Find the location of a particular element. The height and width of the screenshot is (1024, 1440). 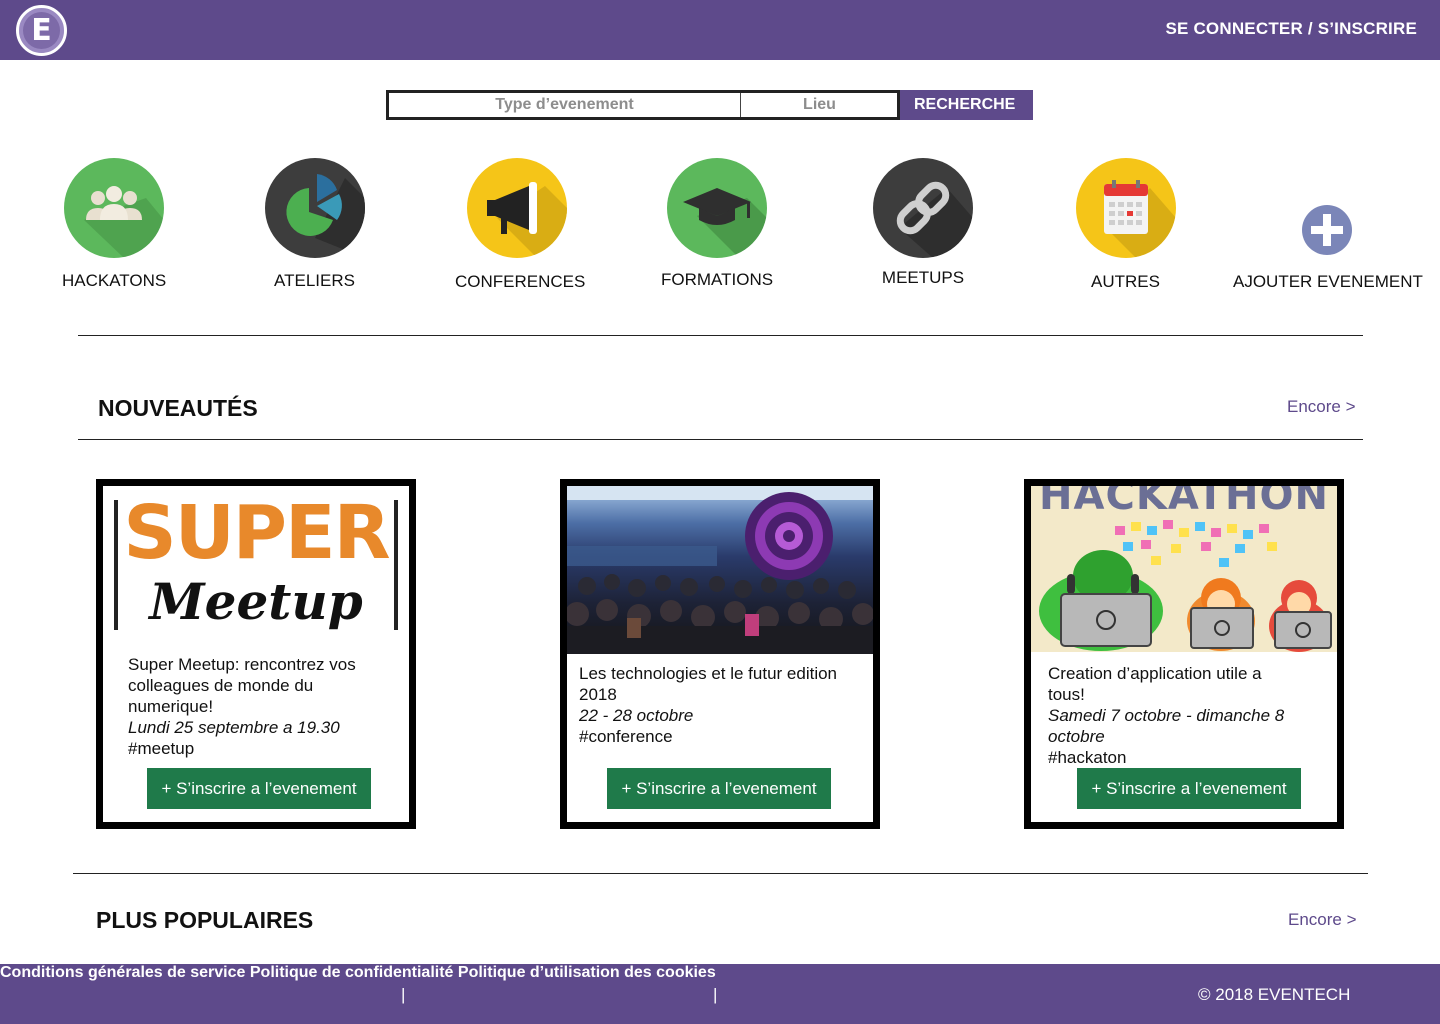

plus-circle-icon is located at coordinates (1327, 230).